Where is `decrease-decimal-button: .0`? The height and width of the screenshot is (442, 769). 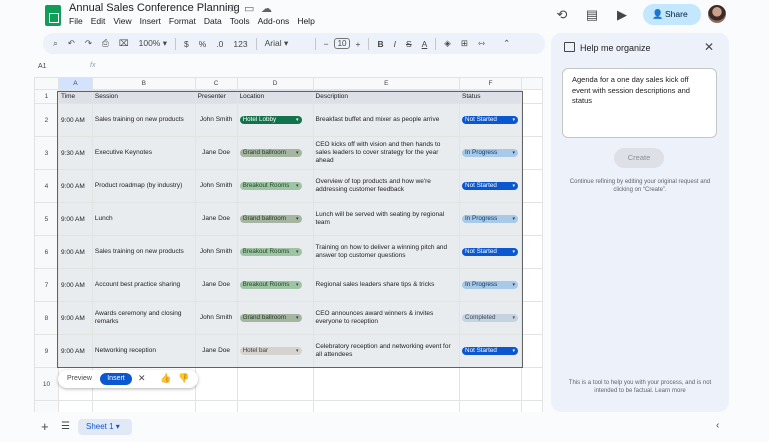
decrease-decimal-button: .0 is located at coordinates (219, 44).